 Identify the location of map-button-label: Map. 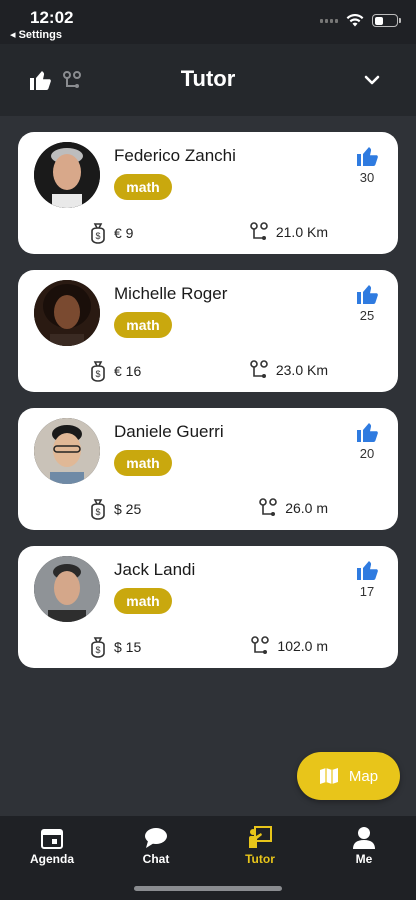
(363, 776).